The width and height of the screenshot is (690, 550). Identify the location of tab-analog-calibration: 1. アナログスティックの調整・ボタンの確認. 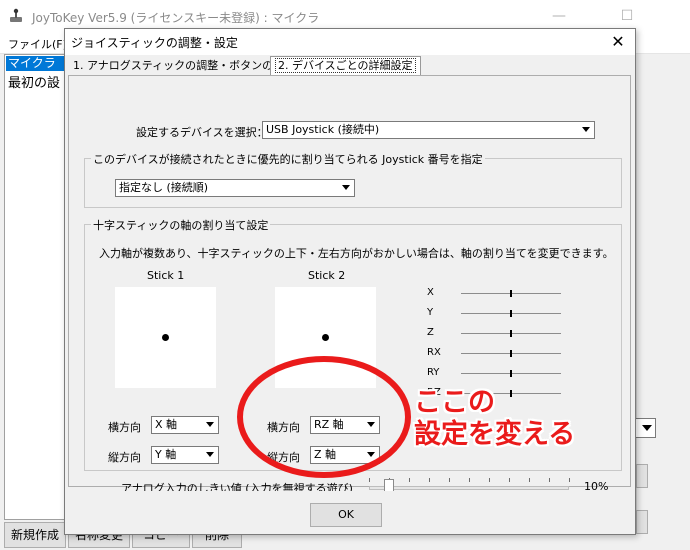
(184, 66).